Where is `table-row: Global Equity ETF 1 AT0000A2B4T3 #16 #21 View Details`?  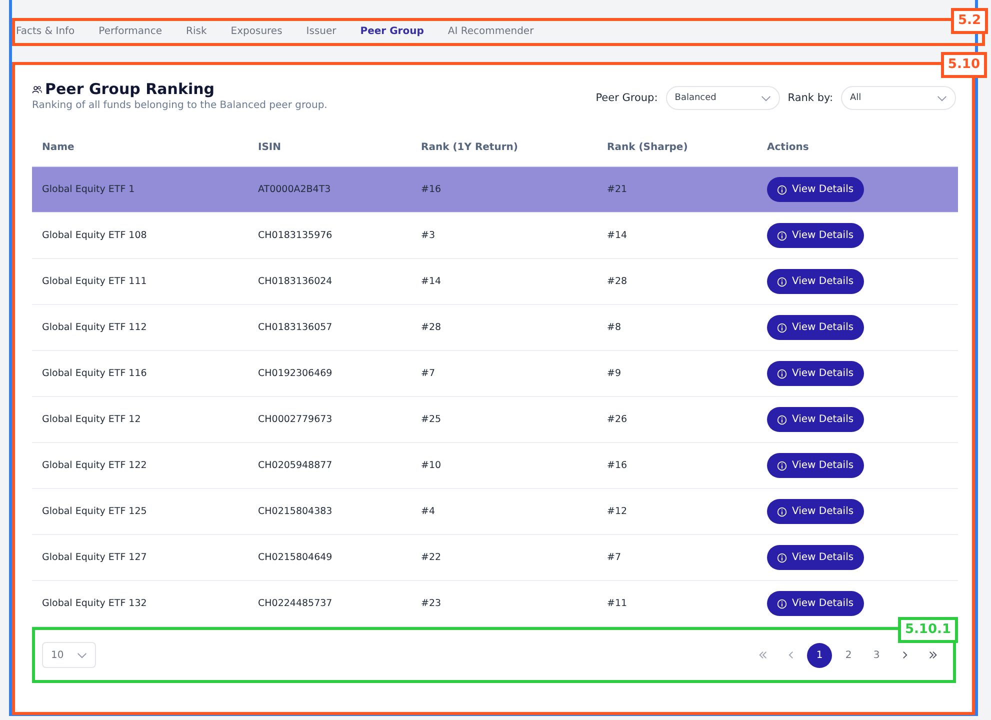
table-row: Global Equity ETF 1 AT0000A2B4T3 #16 #21 View Details is located at coordinates (495, 189).